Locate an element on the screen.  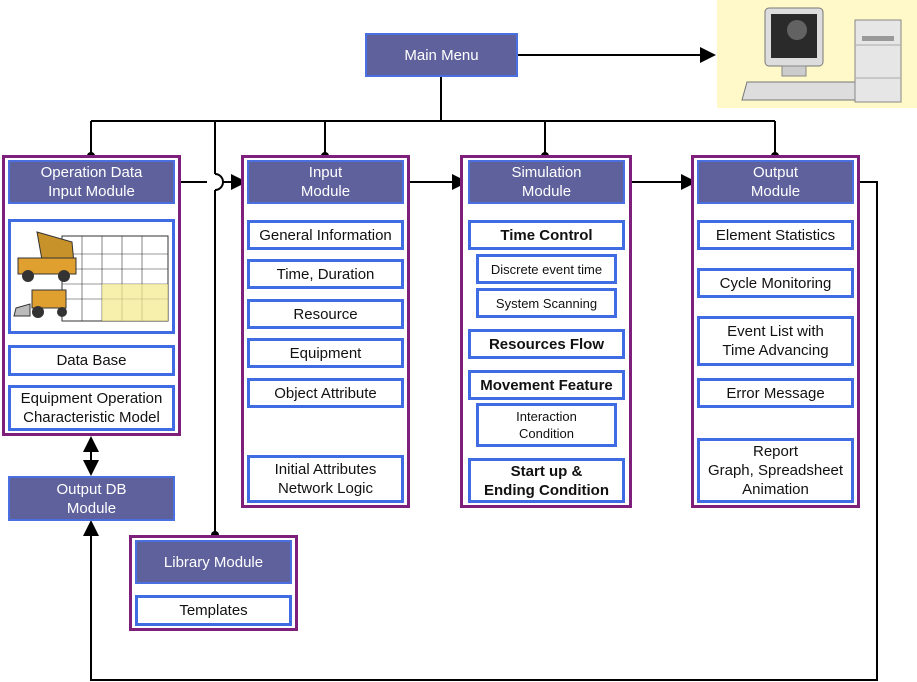
output-module-header: Output Module is located at coordinates (775, 182).